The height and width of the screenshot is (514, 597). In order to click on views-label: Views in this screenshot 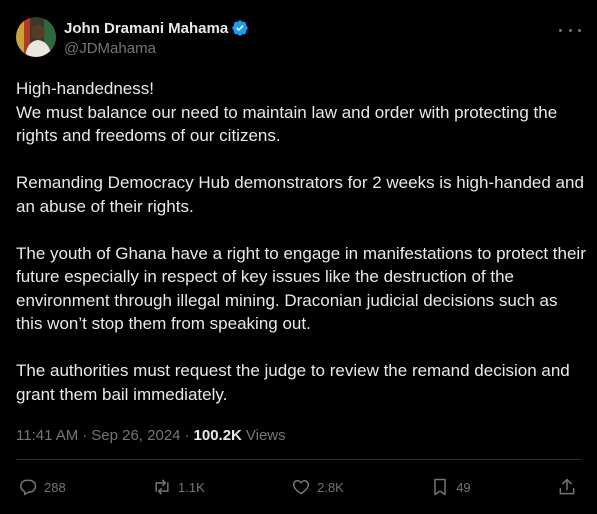, I will do `click(265, 435)`.